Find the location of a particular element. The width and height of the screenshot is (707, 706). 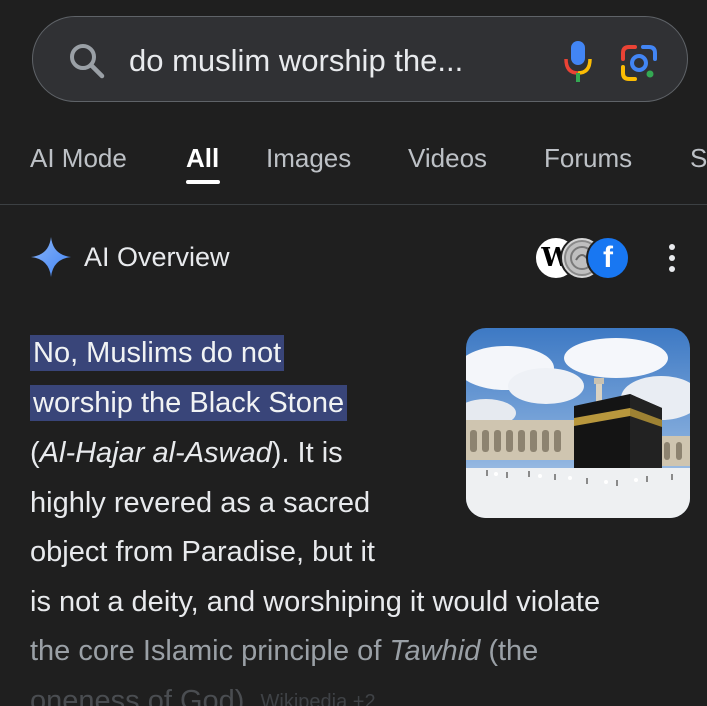

sparkle-icon is located at coordinates (51, 257).